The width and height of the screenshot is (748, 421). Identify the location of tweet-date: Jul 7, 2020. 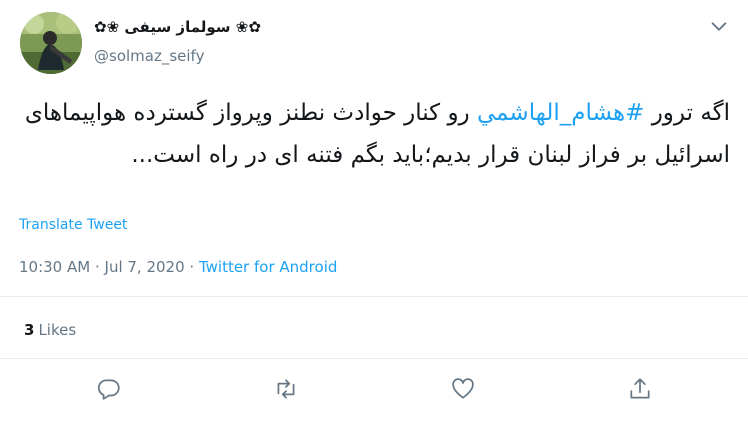
(145, 267).